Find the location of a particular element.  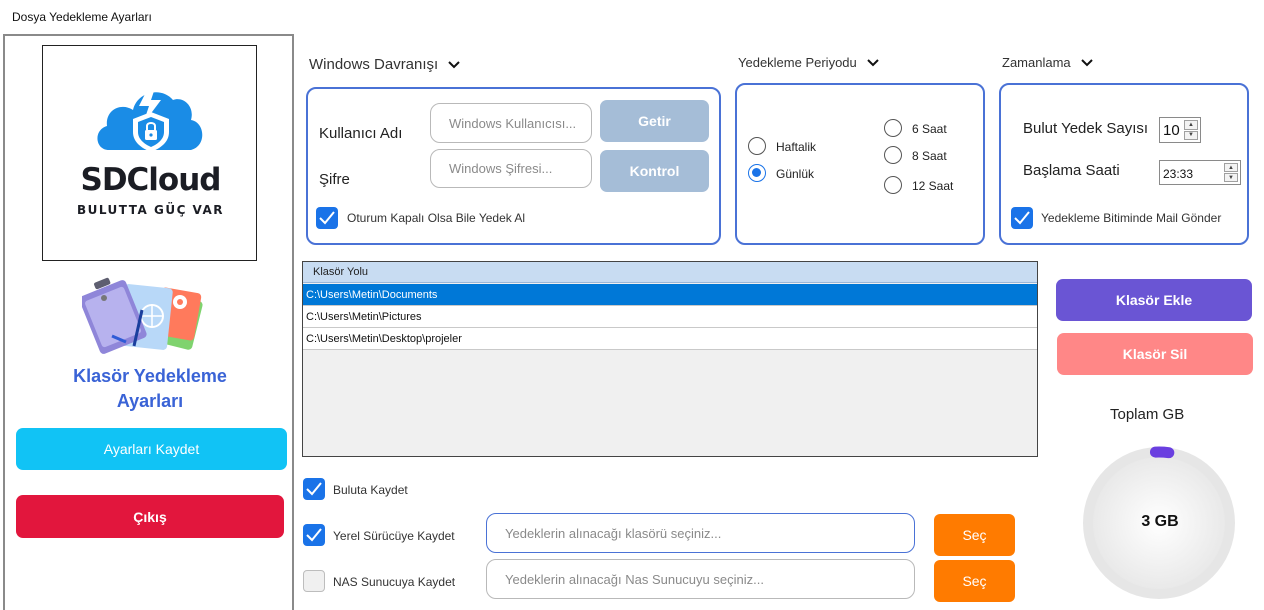

start-time-label: Başlama Saati is located at coordinates (1071, 170).